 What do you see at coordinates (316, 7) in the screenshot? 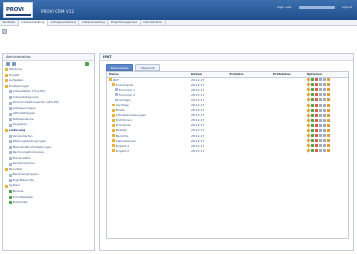
I see `header-search-bar` at bounding box center [316, 7].